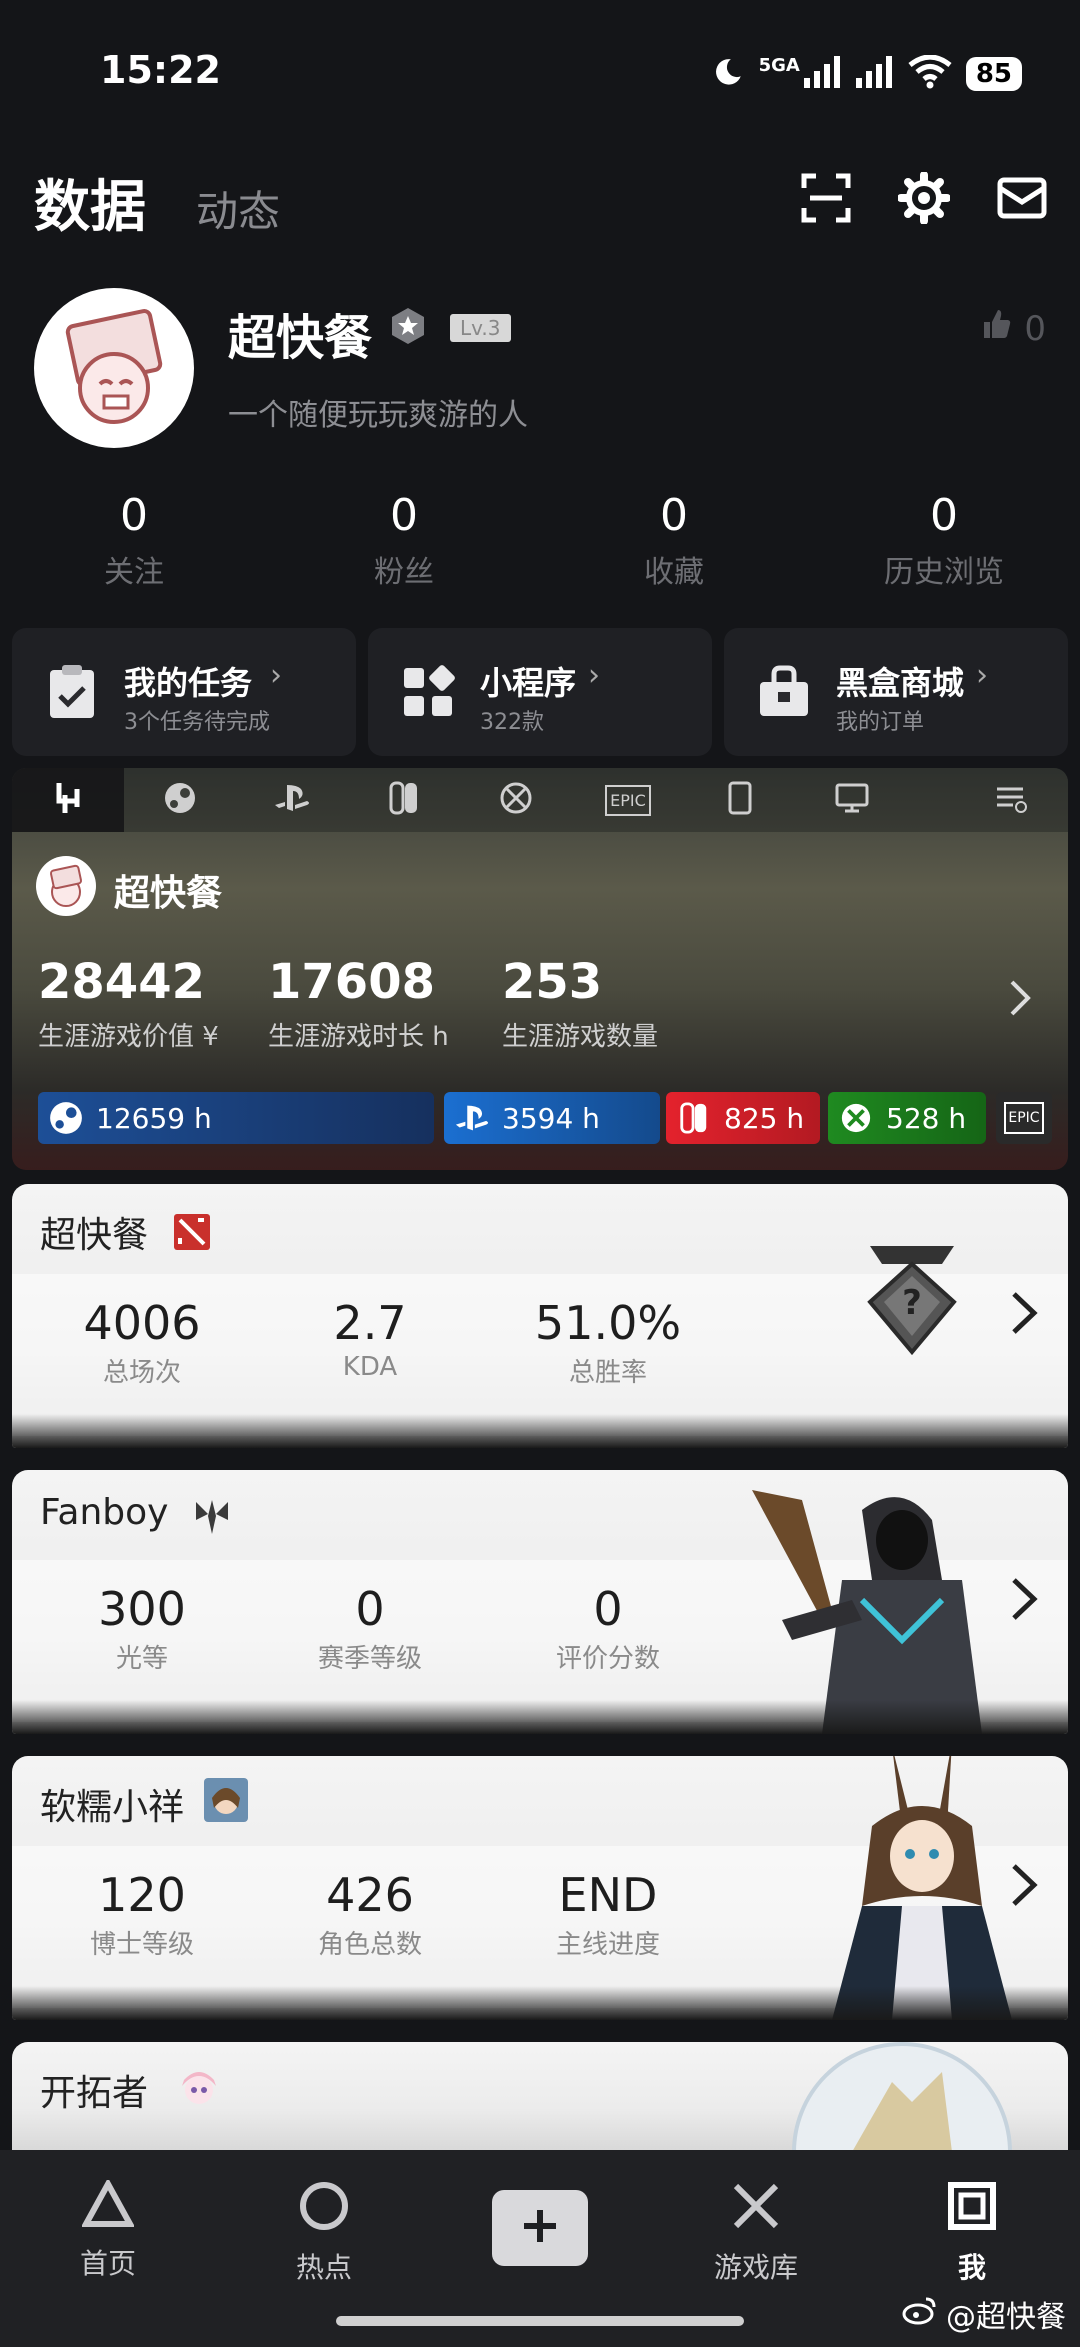 This screenshot has height=2347, width=1080. Describe the element at coordinates (972, 2233) in the screenshot. I see `nav-me: 我` at that location.